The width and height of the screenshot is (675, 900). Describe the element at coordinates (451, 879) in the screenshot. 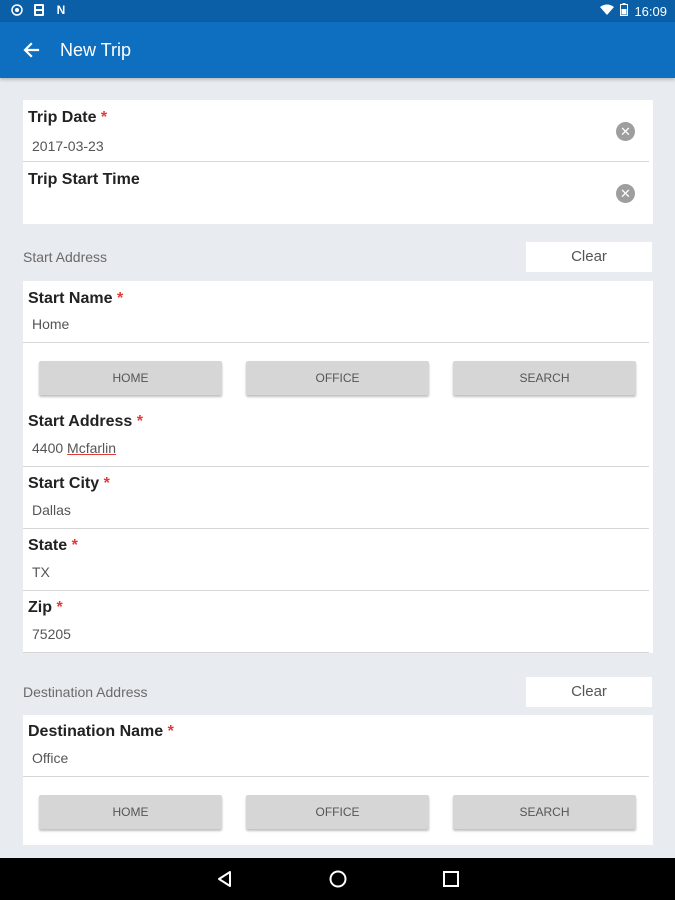

I see `nav-recents-icon` at that location.